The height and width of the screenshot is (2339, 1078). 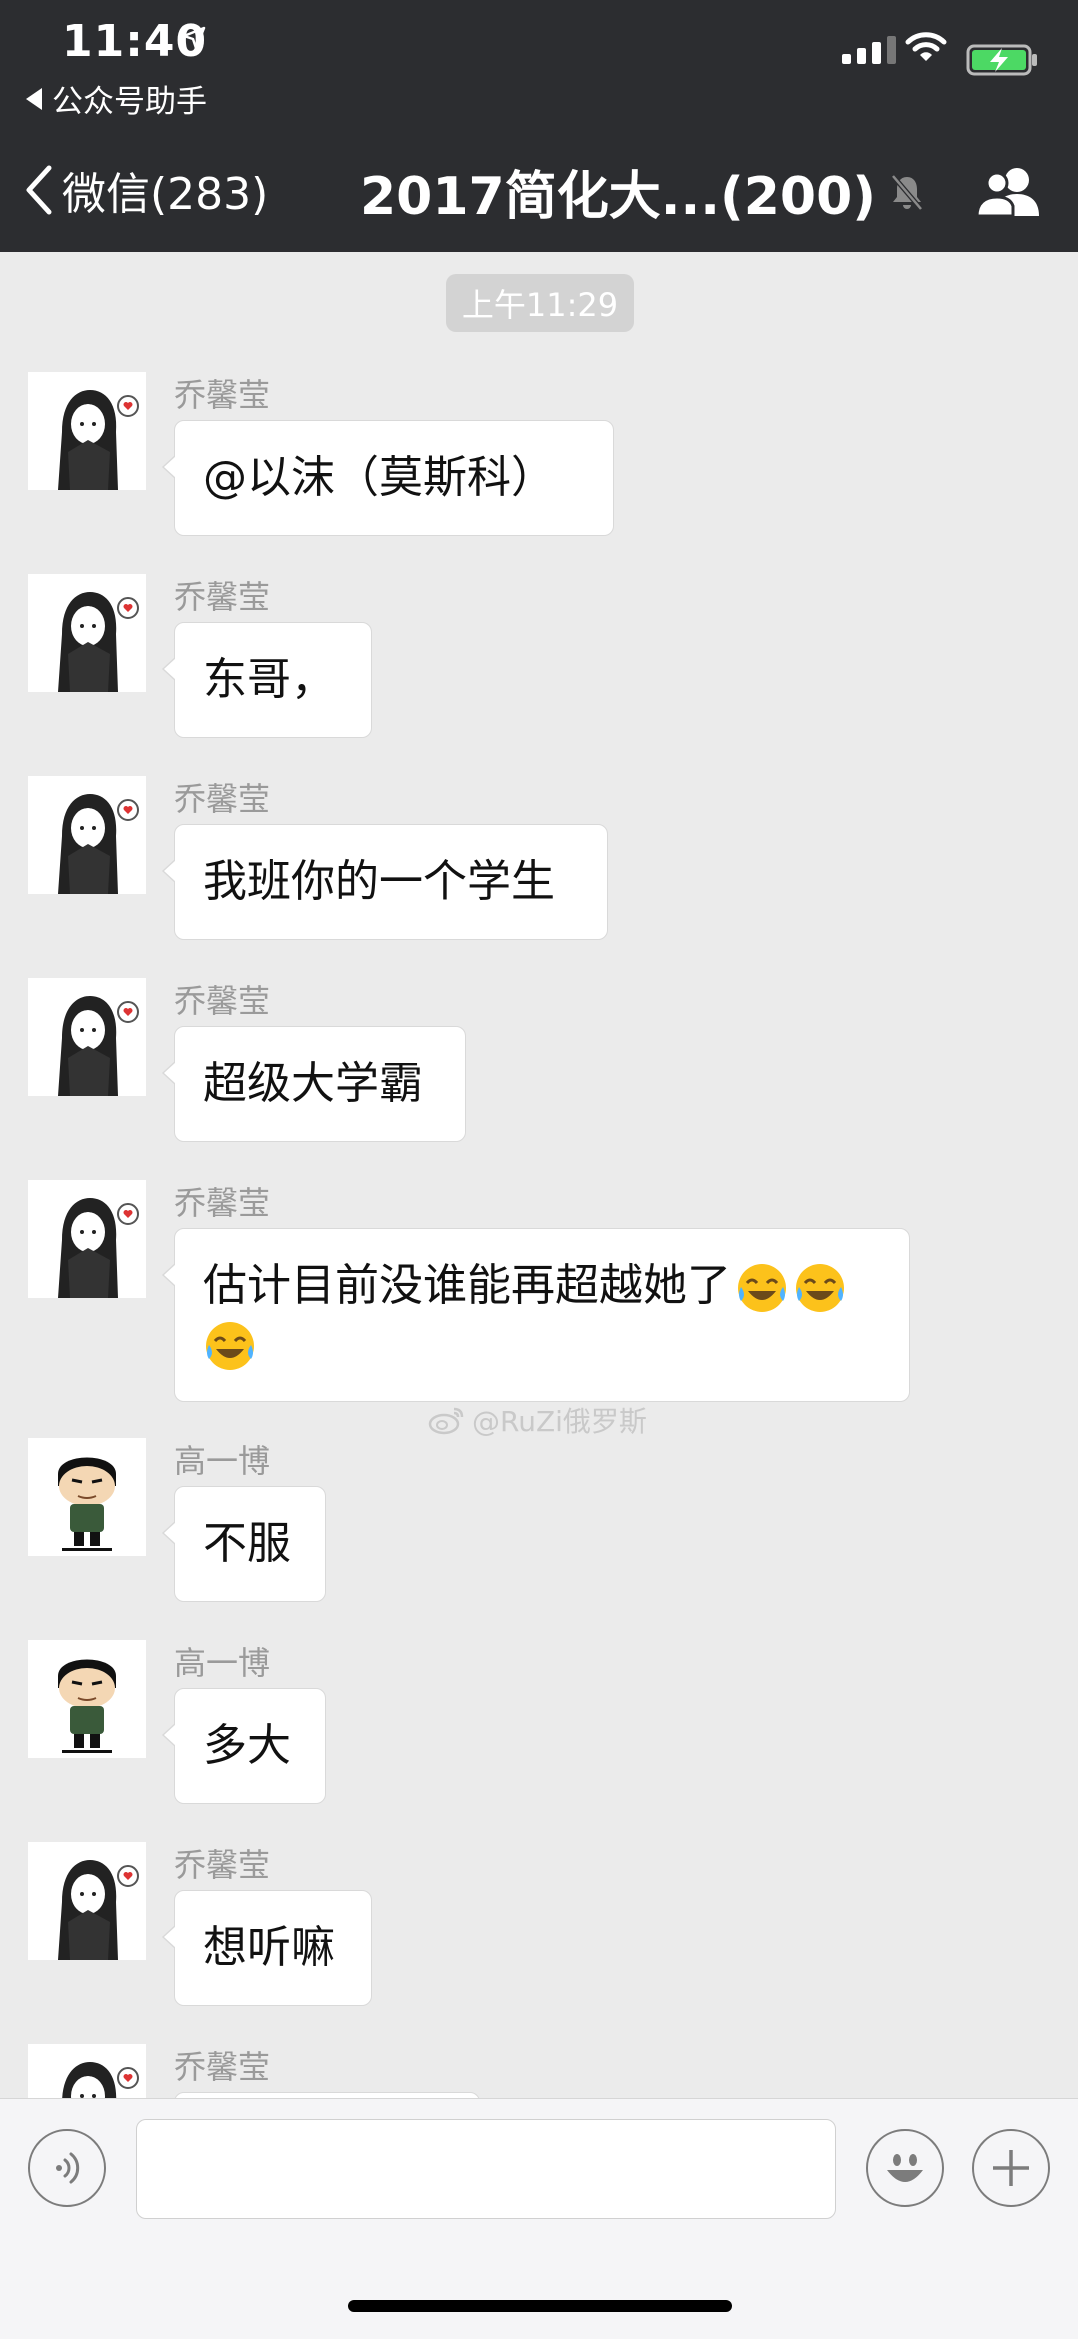 What do you see at coordinates (559, 1421) in the screenshot?
I see `watermark-text: @RuZi俄罗斯` at bounding box center [559, 1421].